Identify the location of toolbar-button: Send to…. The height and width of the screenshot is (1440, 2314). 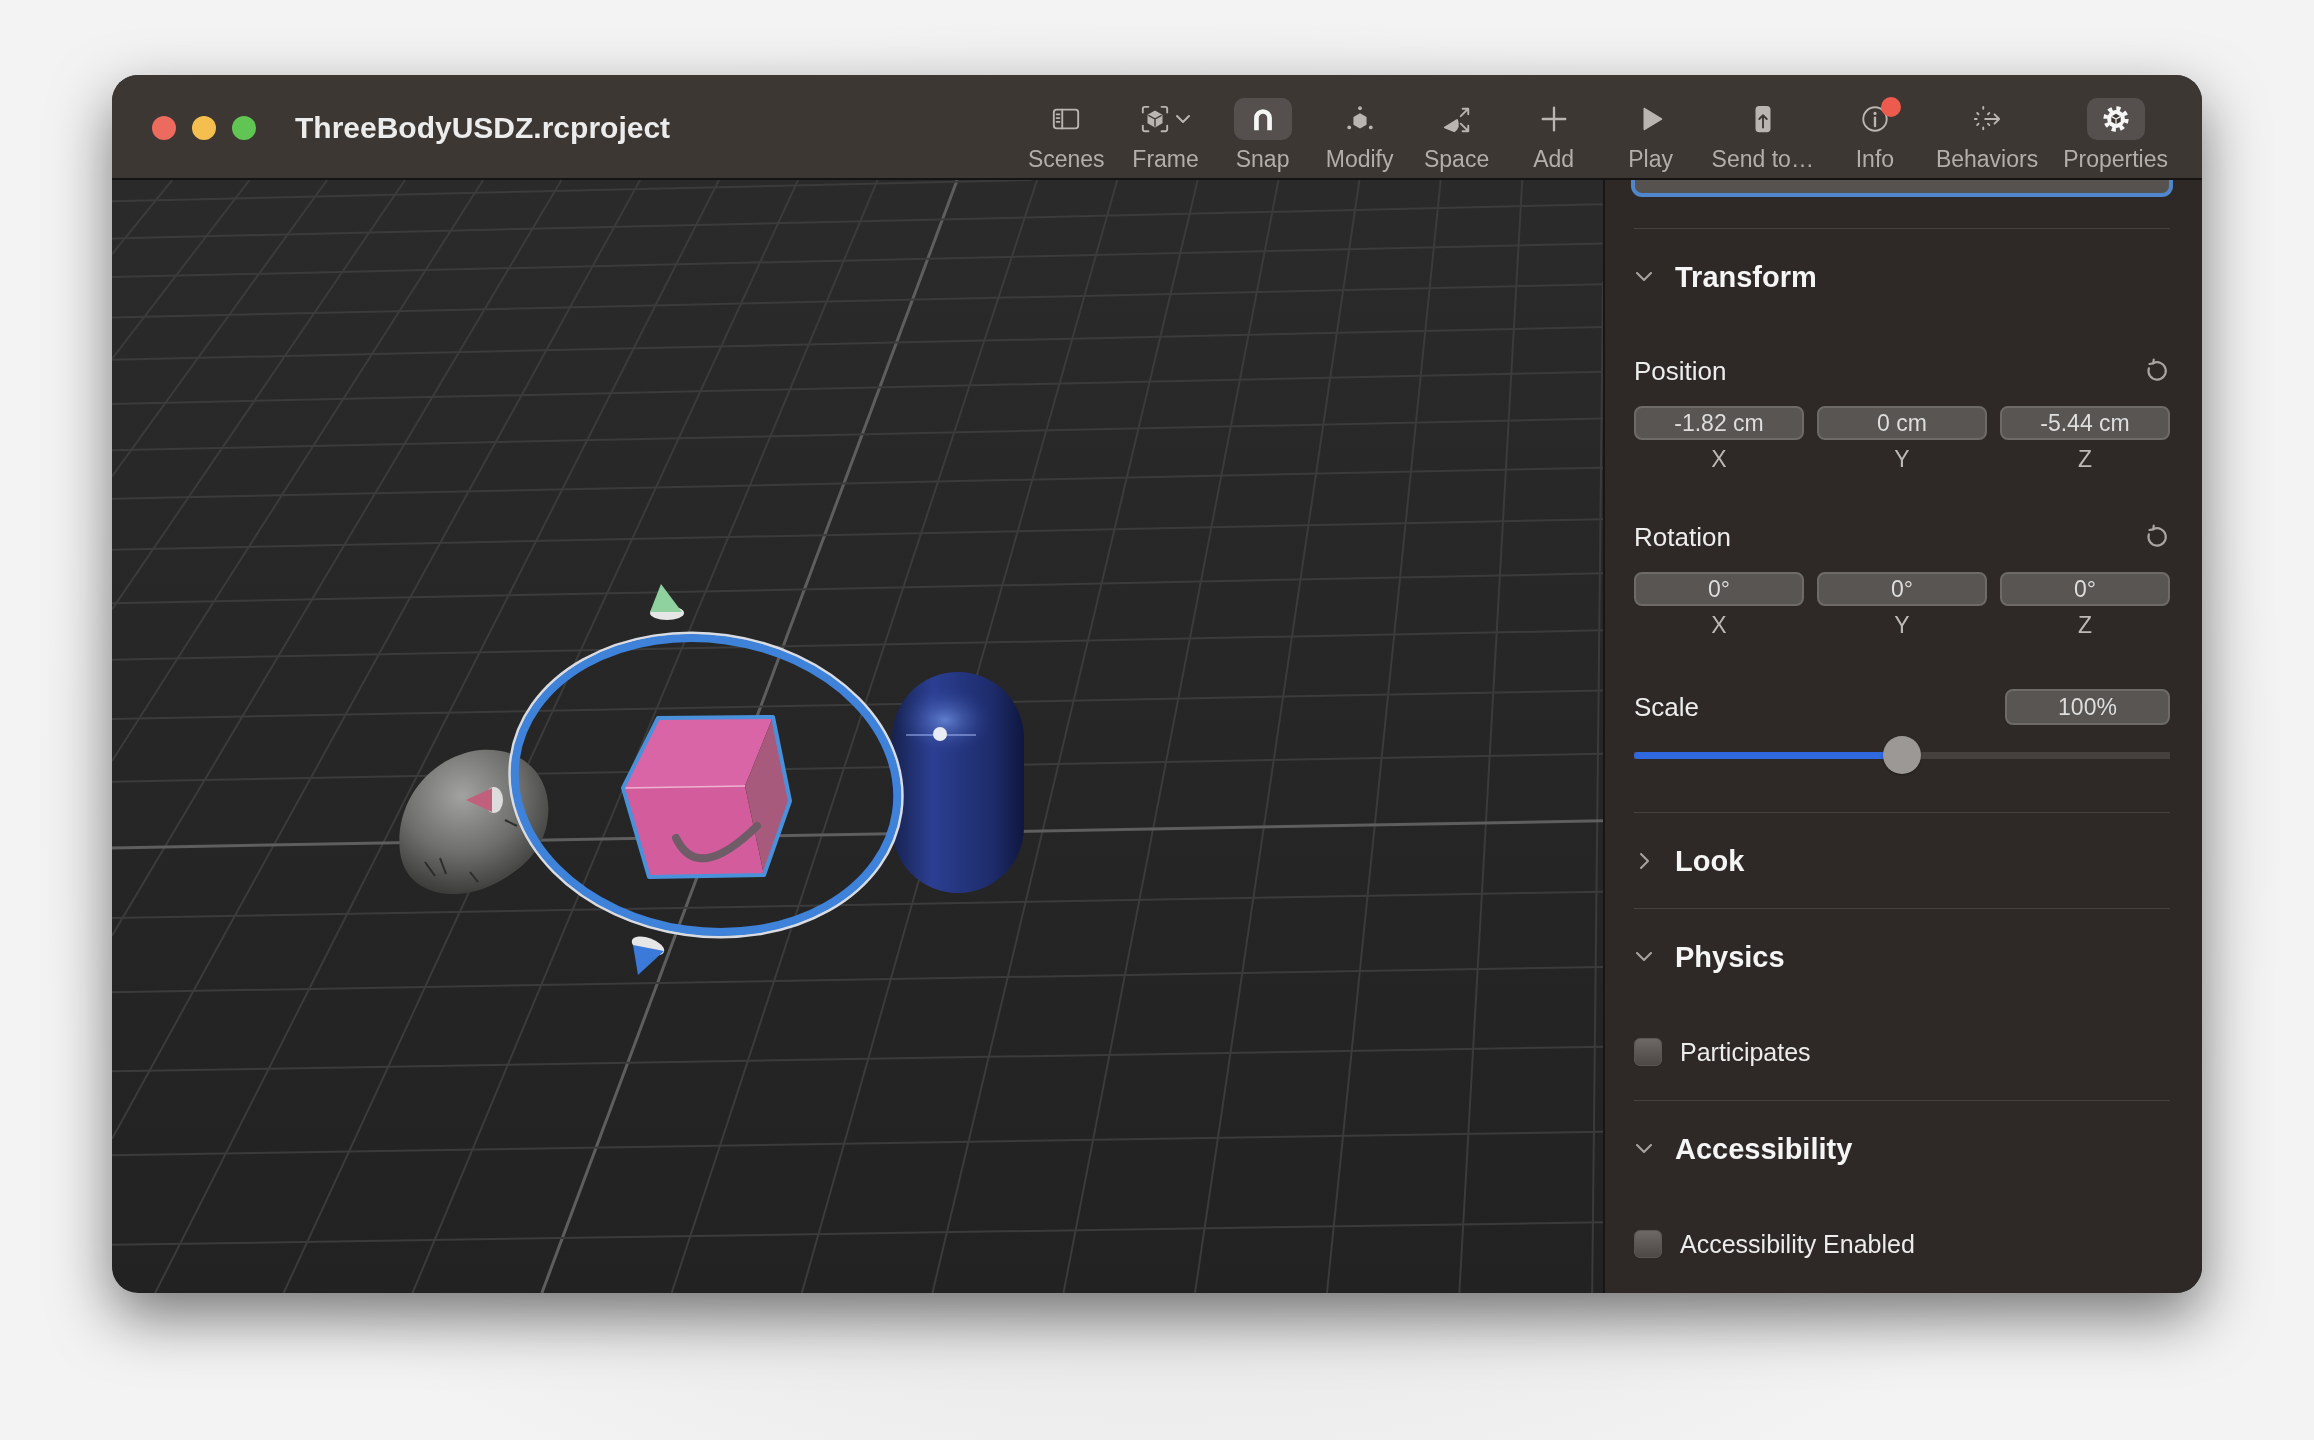
(1762, 135).